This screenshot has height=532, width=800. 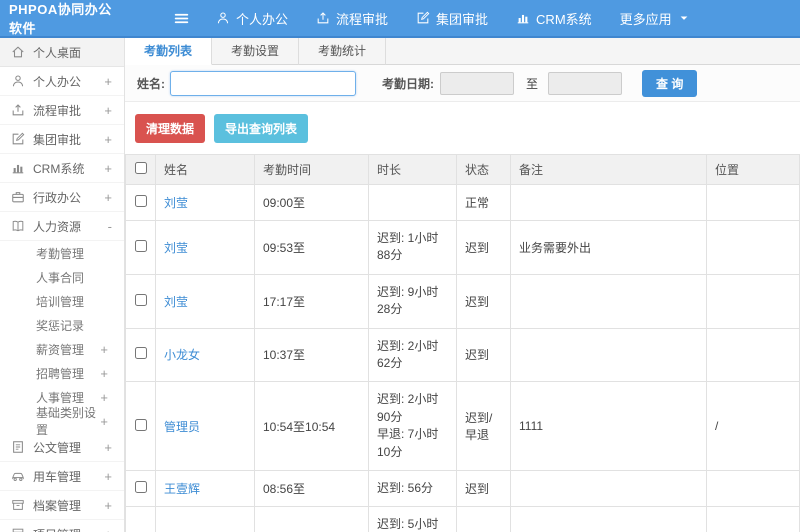 What do you see at coordinates (261, 128) in the screenshot?
I see `export-list-button: 导出查询列表` at bounding box center [261, 128].